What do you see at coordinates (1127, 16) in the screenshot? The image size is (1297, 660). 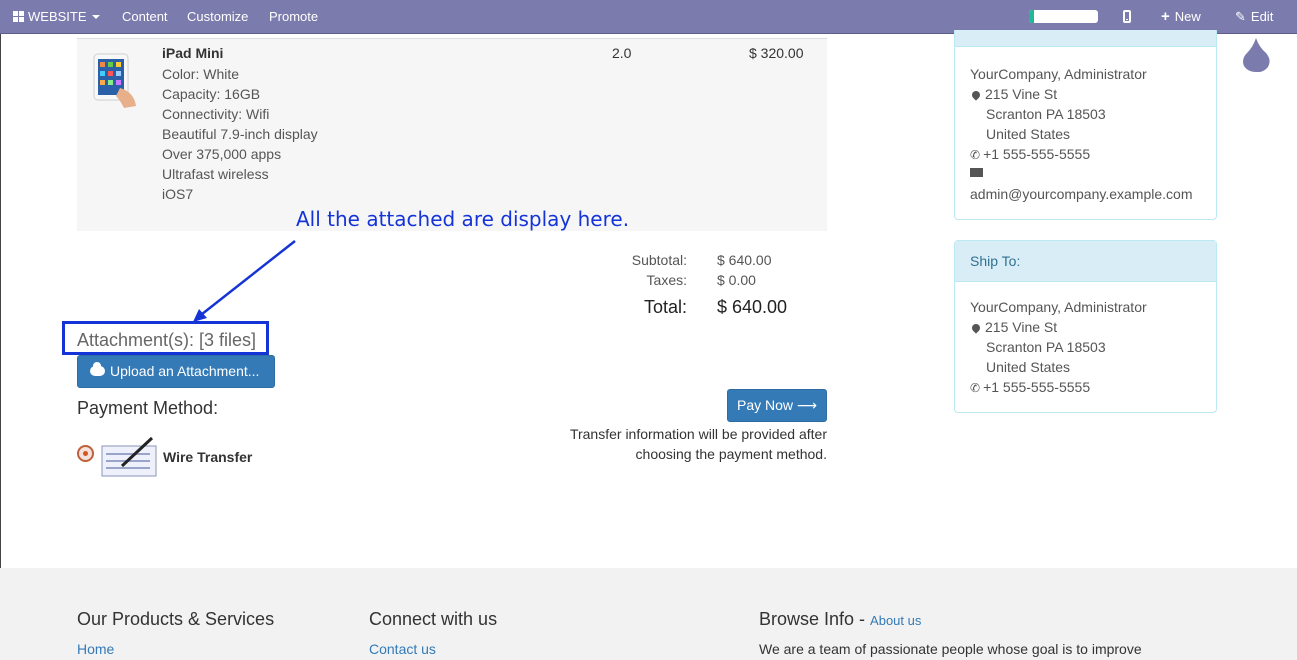 I see `mobile-preview-icon` at bounding box center [1127, 16].